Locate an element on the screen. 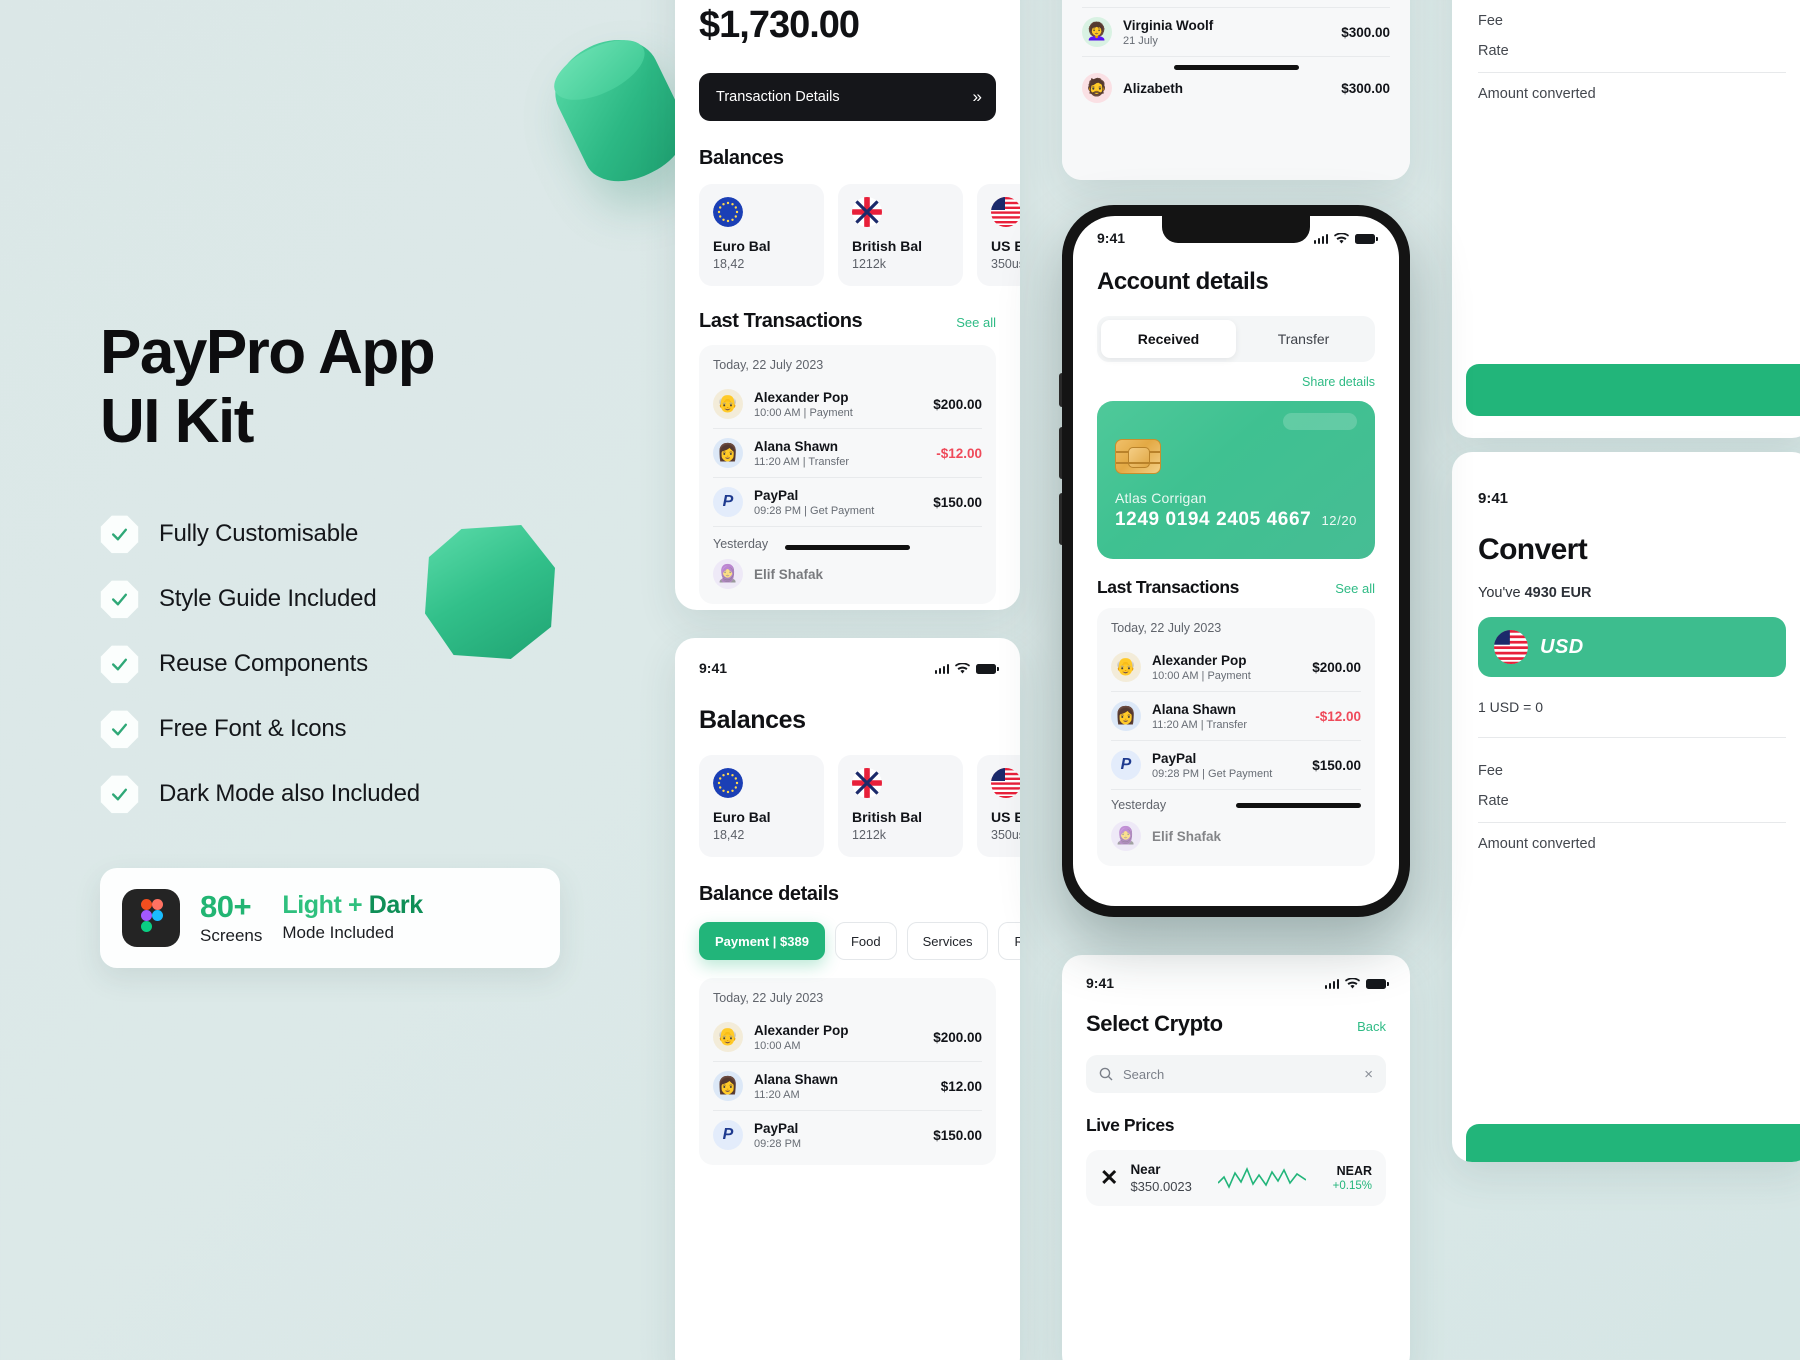 Image resolution: width=1800 pixels, height=1360 pixels. clear-icon: × is located at coordinates (1368, 1074).